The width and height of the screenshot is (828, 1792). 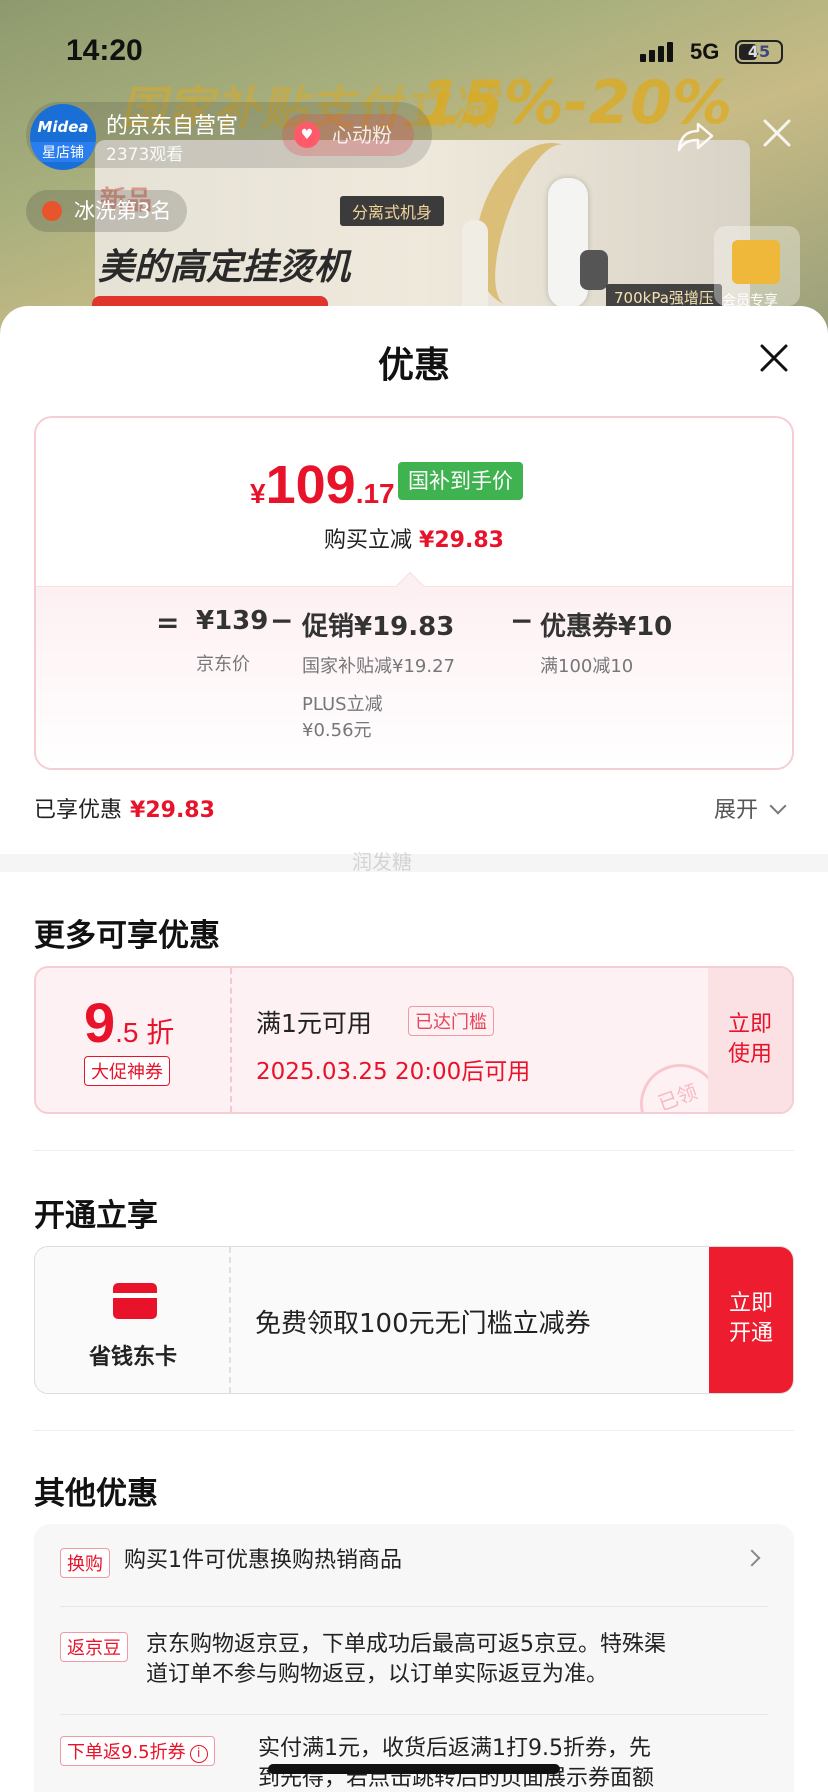 I want to click on coupon-discount-suffix: .5 折, so click(x=145, y=1032).